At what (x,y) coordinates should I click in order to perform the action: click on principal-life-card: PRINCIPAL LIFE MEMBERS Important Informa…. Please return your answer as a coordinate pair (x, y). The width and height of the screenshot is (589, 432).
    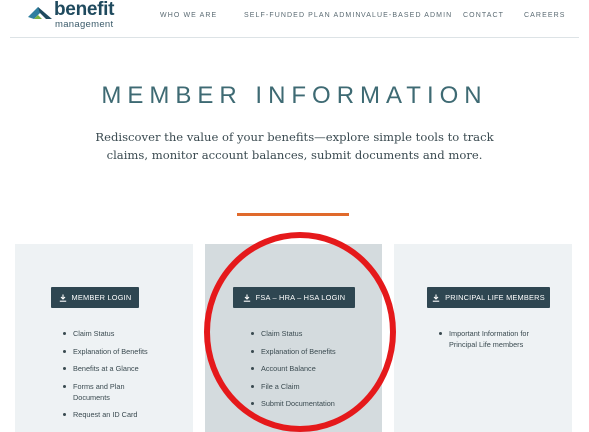
    Looking at the image, I should click on (483, 338).